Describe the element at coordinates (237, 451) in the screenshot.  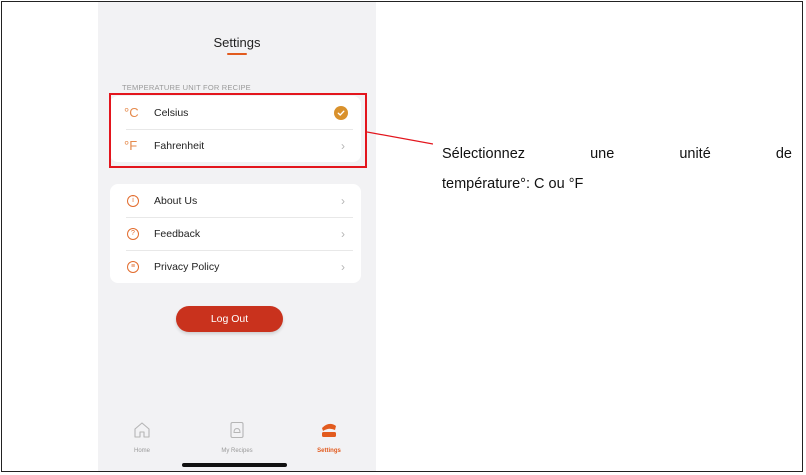
I see `tab-label: My Recipes` at that location.